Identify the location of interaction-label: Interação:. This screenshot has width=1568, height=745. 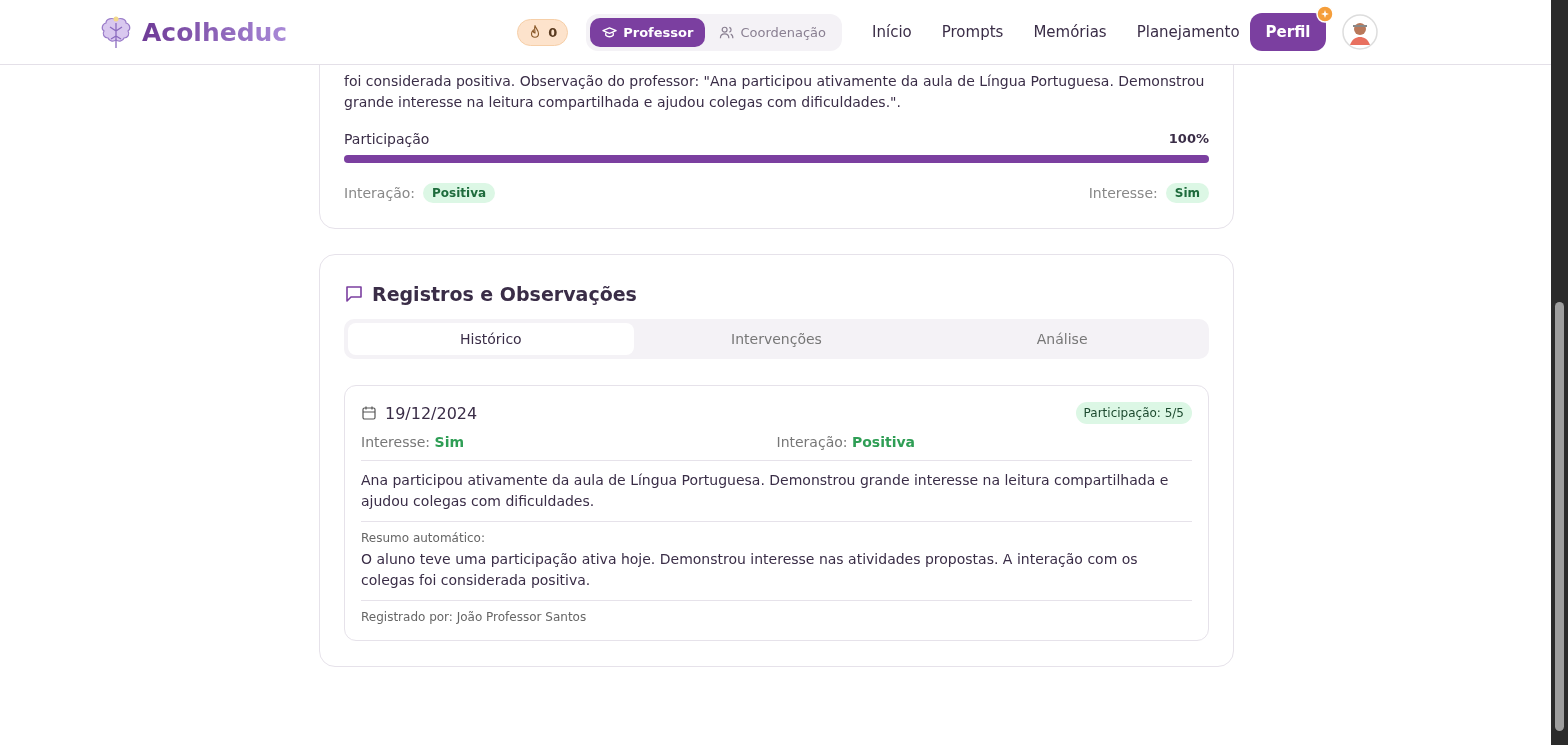
(379, 193).